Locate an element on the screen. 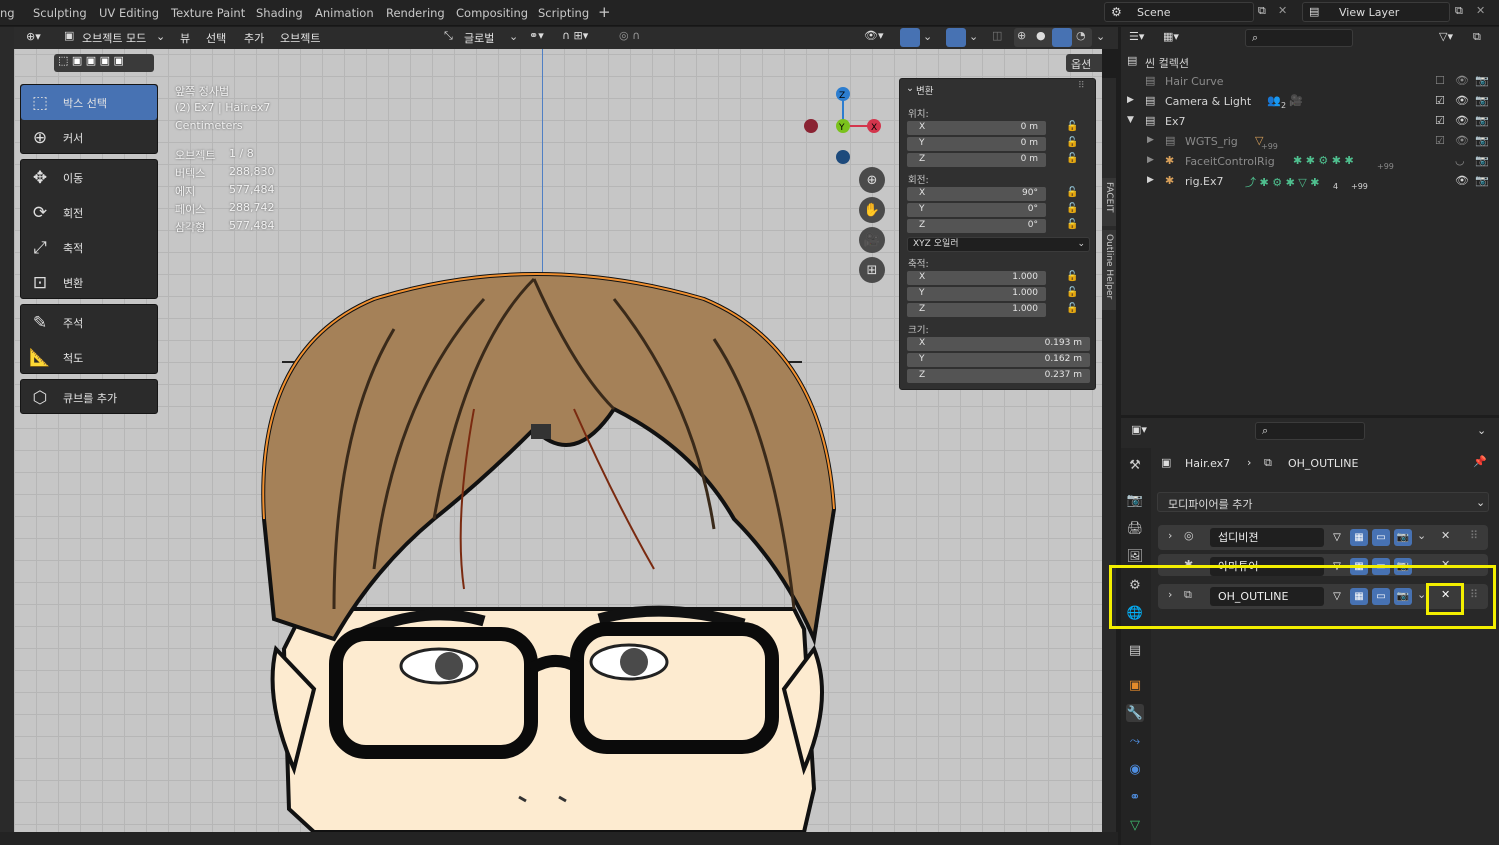 This screenshot has height=845, width=1499. tab-outline-helper: Outline Helper is located at coordinates (1109, 270).